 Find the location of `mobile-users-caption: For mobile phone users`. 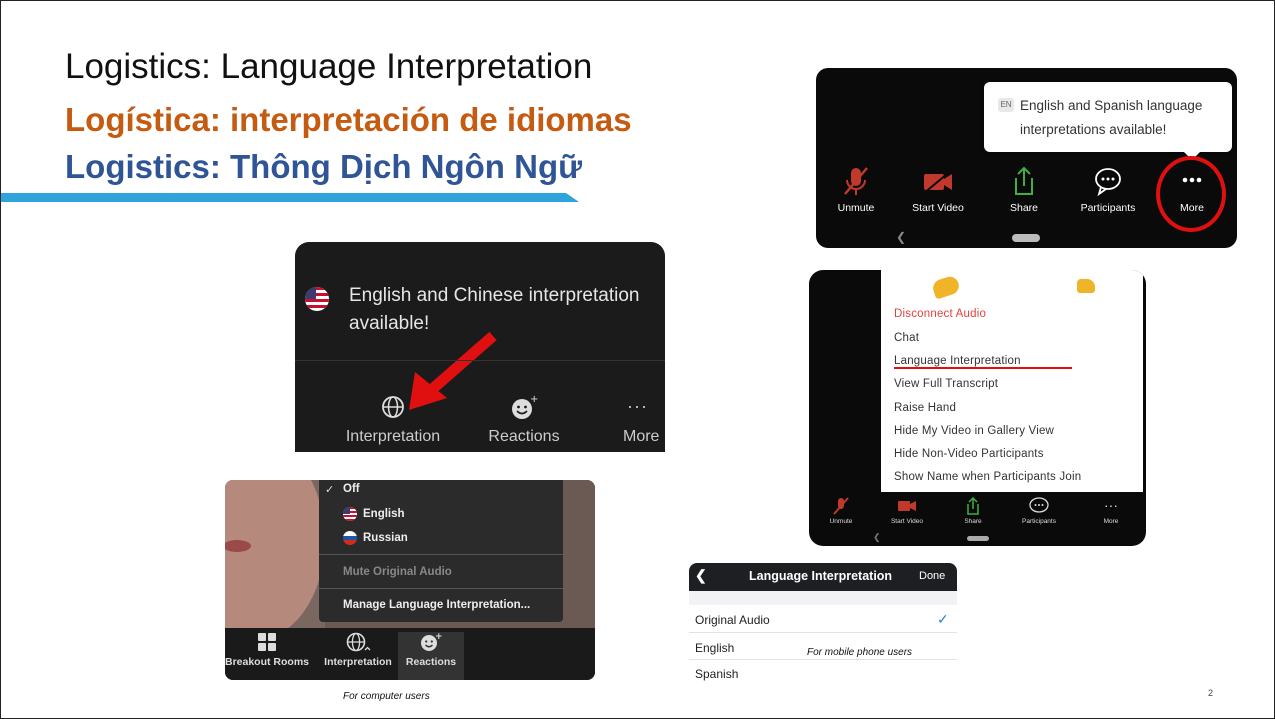

mobile-users-caption: For mobile phone users is located at coordinates (860, 652).